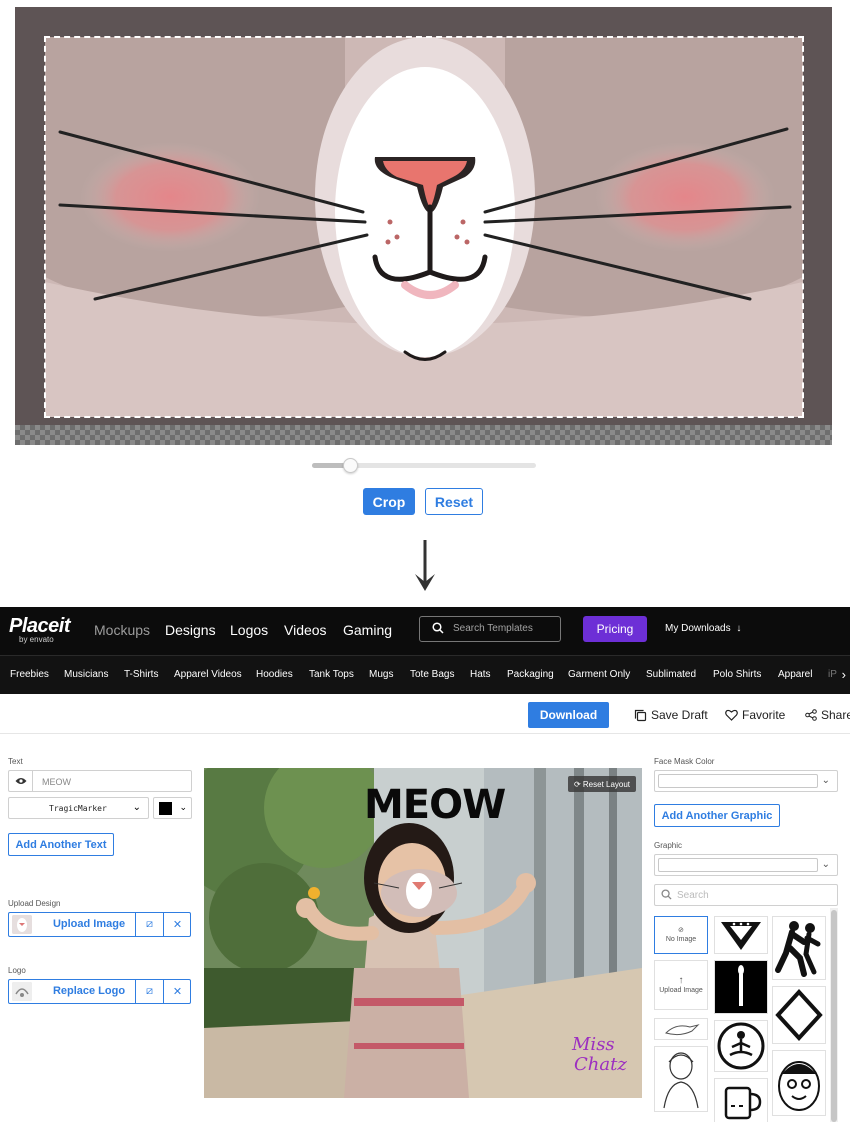 The height and width of the screenshot is (1122, 850). I want to click on add-another-text-button: Add Another Text, so click(61, 844).